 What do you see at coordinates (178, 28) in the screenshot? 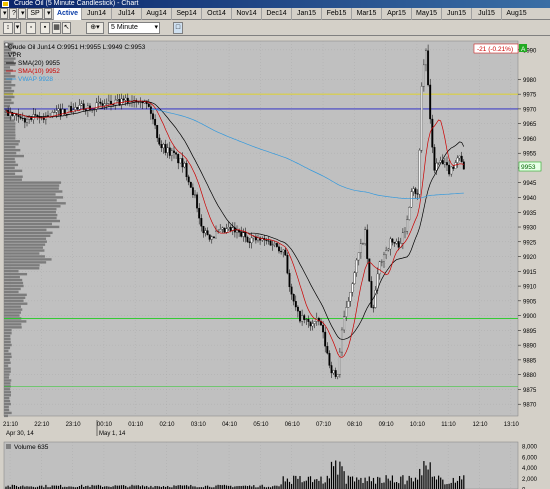
I see `square-icon: □` at bounding box center [178, 28].